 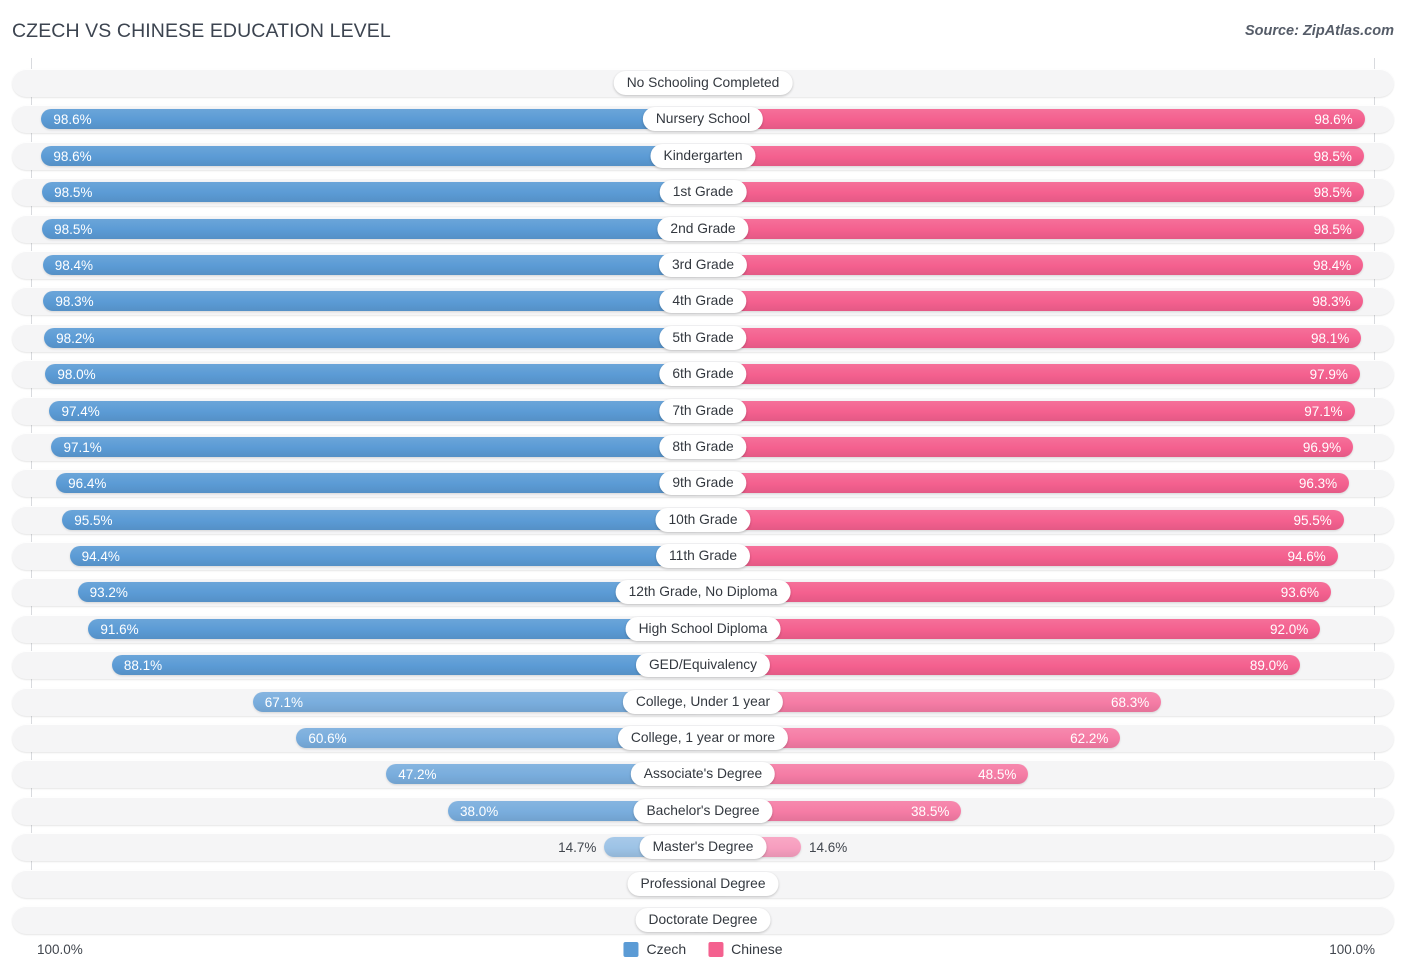 I want to click on chart-row: 98.5% 98.5% 2nd Grade, so click(x=703, y=229).